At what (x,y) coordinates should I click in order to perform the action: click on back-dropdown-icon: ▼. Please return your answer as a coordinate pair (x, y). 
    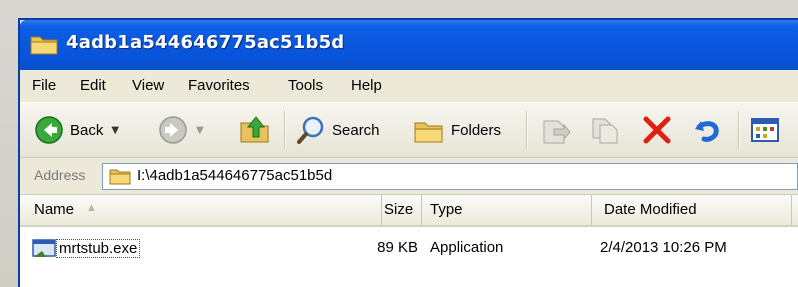
    Looking at the image, I should click on (115, 130).